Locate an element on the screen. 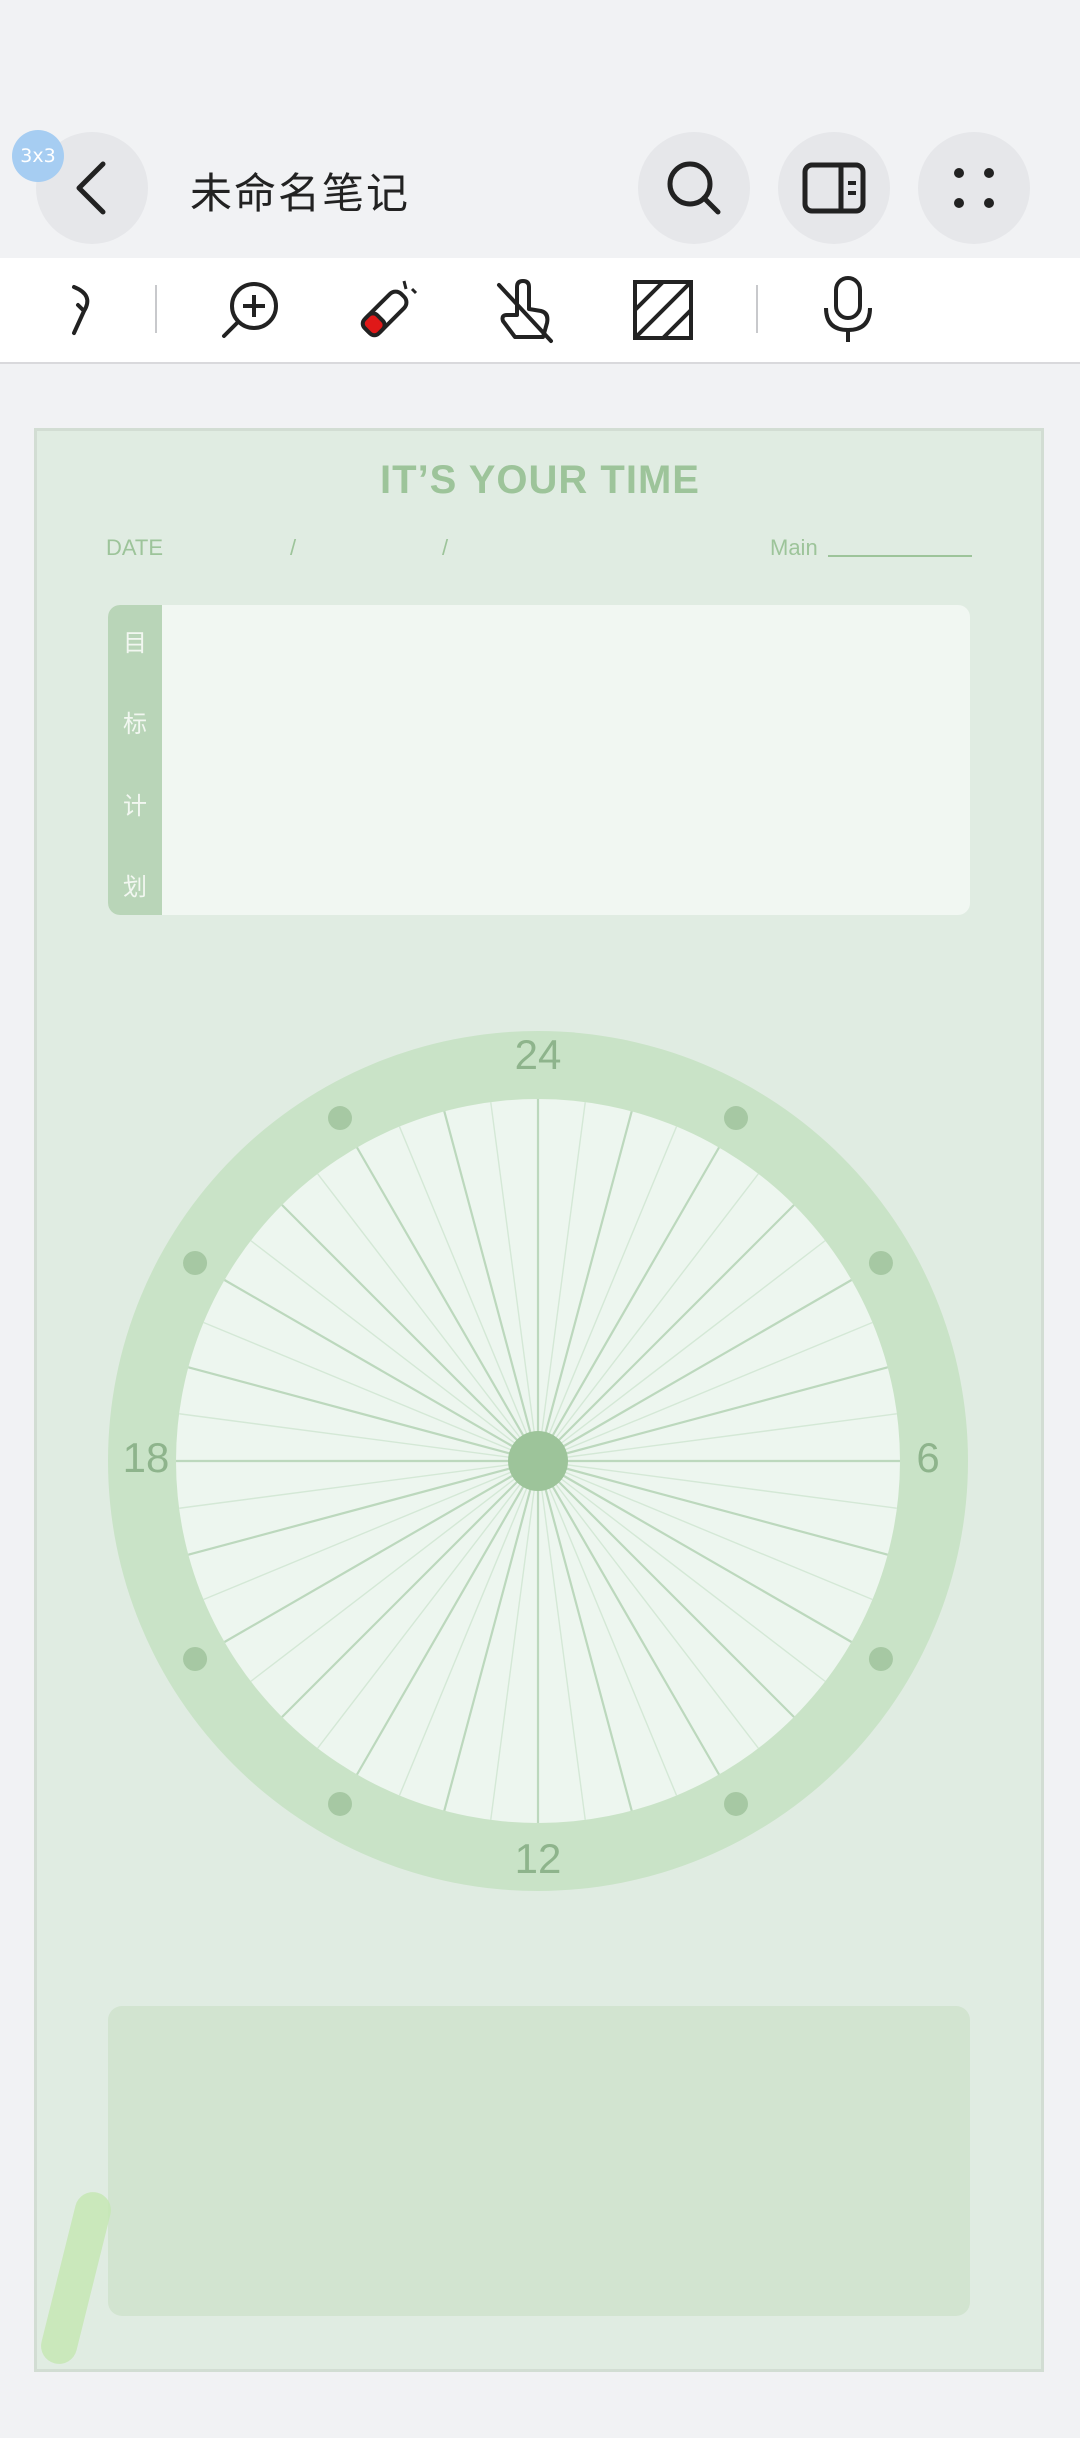  pattern-tool is located at coordinates (663, 310).